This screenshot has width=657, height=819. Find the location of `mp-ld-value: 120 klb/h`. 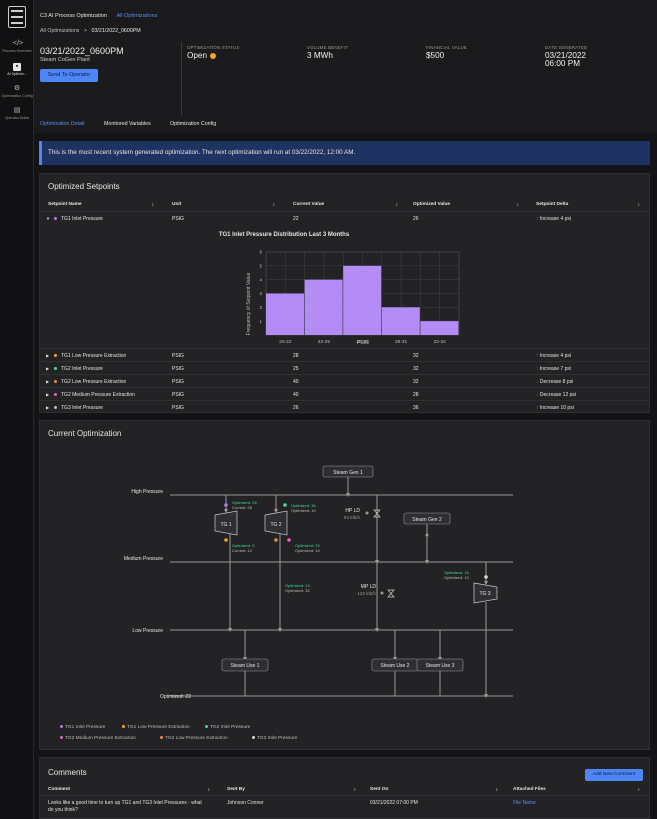

mp-ld-value: 120 klb/h is located at coordinates (366, 593).